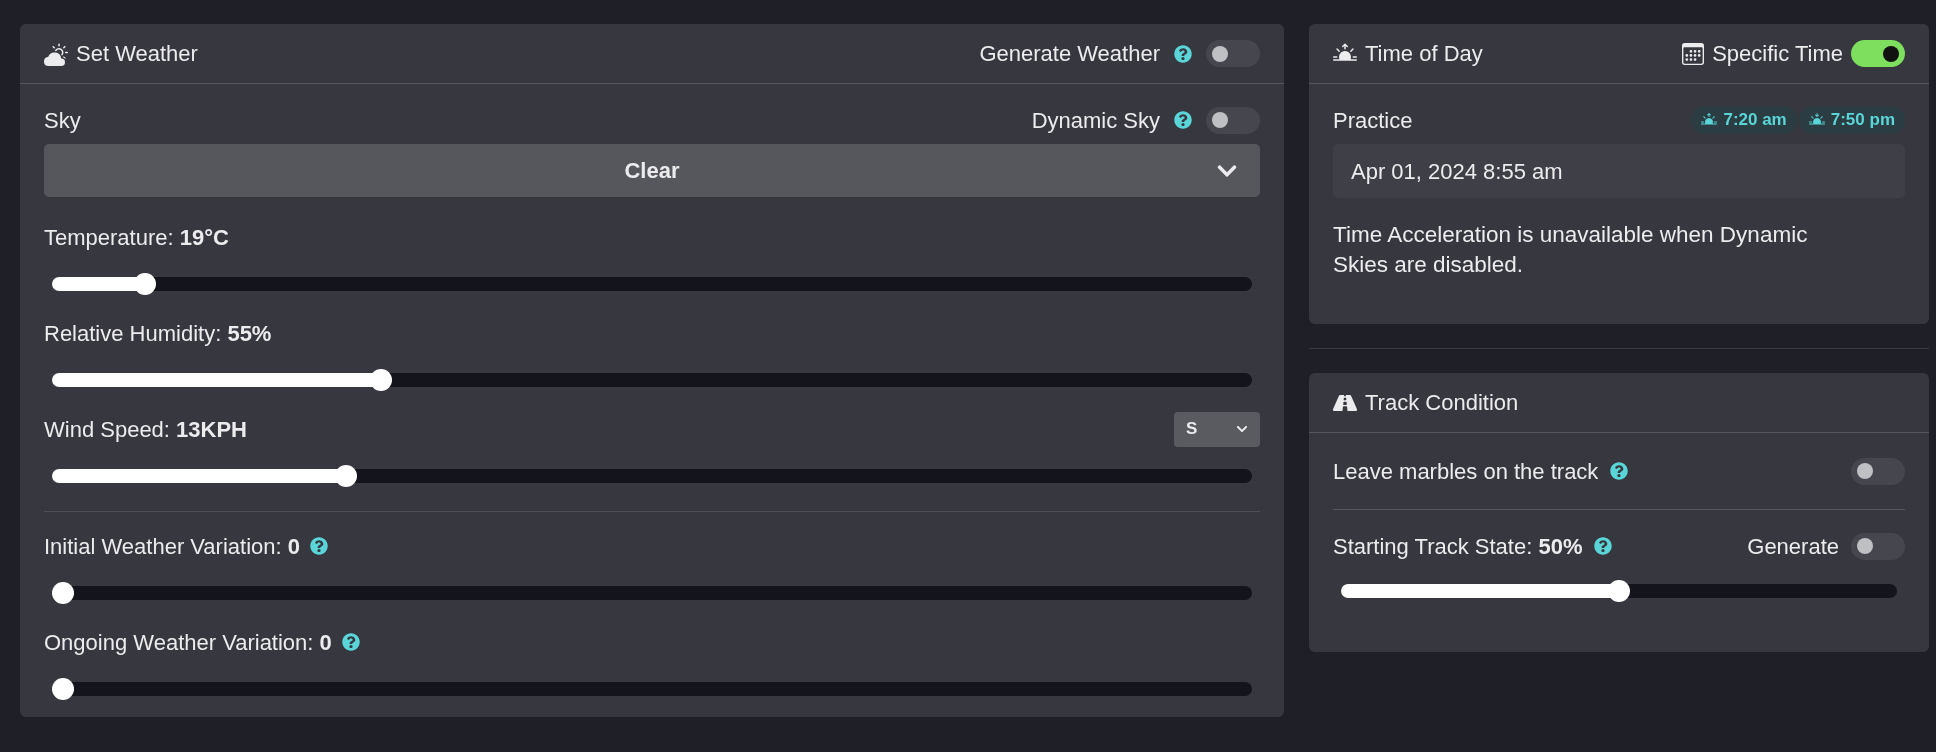 The width and height of the screenshot is (1936, 752). What do you see at coordinates (652, 170) in the screenshot?
I see `sky-dropdown: Clear` at bounding box center [652, 170].